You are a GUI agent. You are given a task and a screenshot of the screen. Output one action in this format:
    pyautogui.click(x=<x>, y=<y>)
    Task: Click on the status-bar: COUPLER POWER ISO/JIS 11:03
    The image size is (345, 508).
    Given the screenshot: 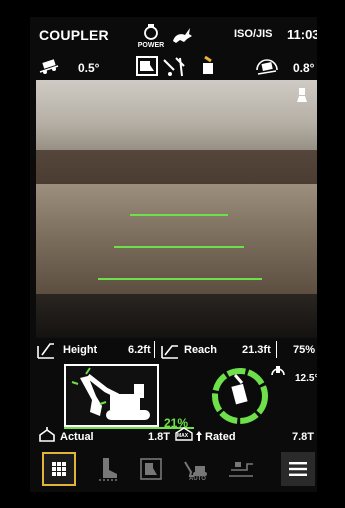 What is the action you would take?
    pyautogui.click(x=173, y=35)
    